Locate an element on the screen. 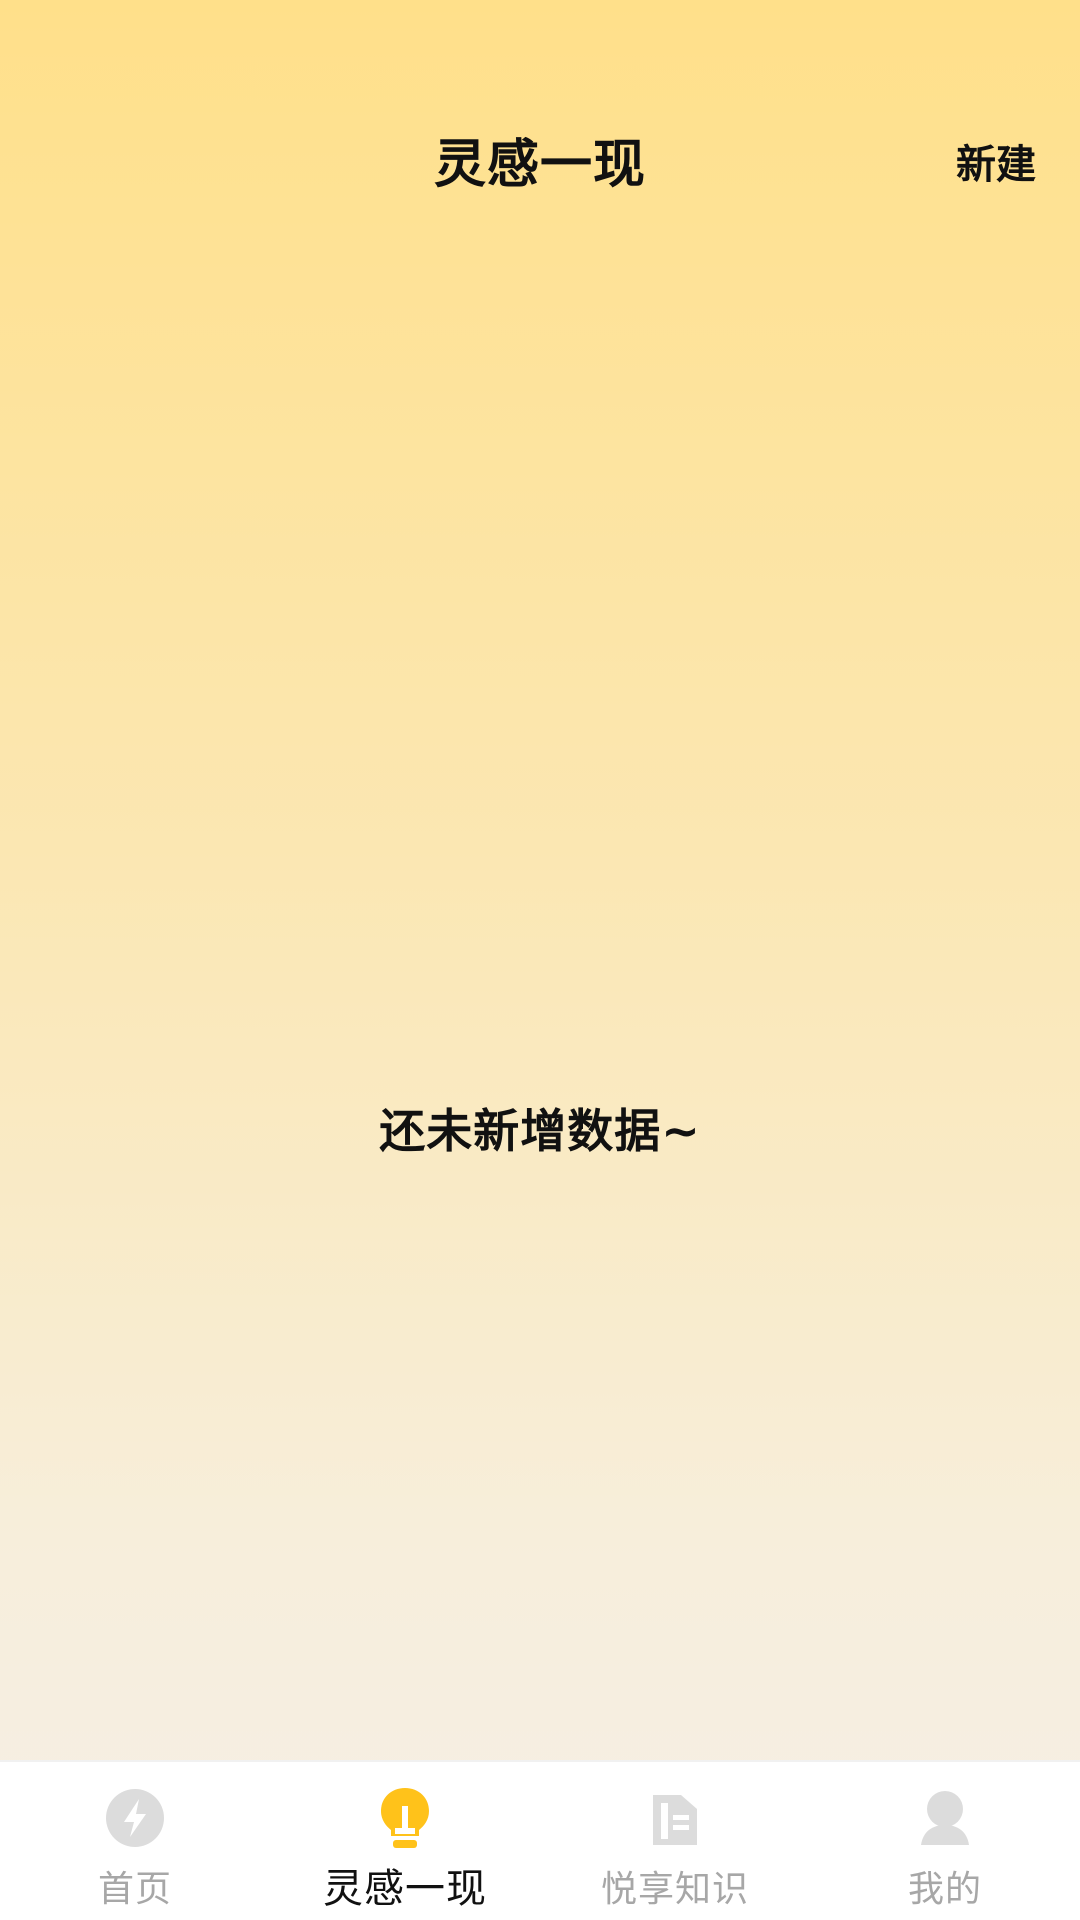  tab-knowledge: 悦享知识 is located at coordinates (675, 1841).